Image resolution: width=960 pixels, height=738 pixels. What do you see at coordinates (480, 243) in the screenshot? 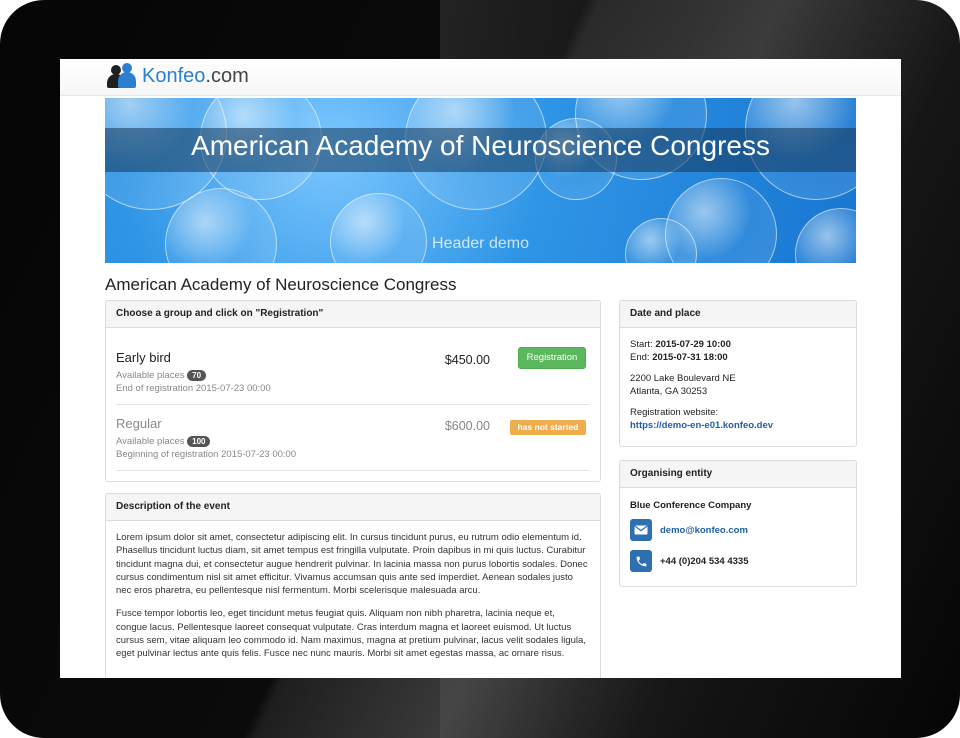
I see `banner-subtitle: Header demo` at bounding box center [480, 243].